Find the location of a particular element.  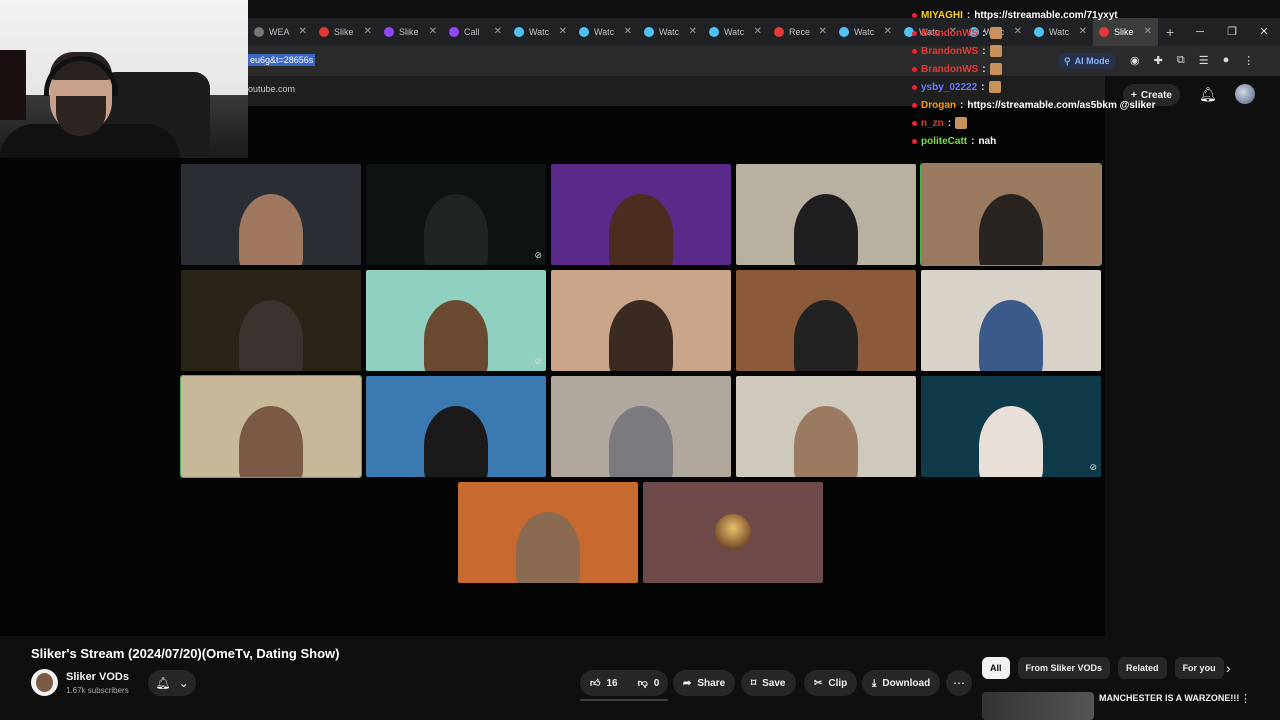

share-button: ➦ Share is located at coordinates (704, 683).